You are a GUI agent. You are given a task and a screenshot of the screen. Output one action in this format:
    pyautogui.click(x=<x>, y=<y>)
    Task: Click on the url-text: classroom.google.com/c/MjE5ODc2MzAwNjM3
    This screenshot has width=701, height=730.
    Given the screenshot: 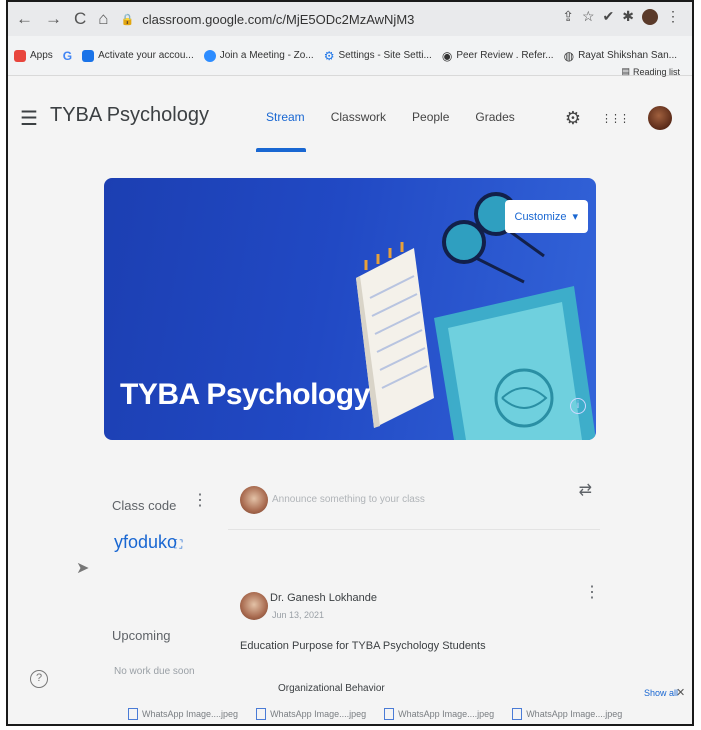 What is the action you would take?
    pyautogui.click(x=278, y=19)
    